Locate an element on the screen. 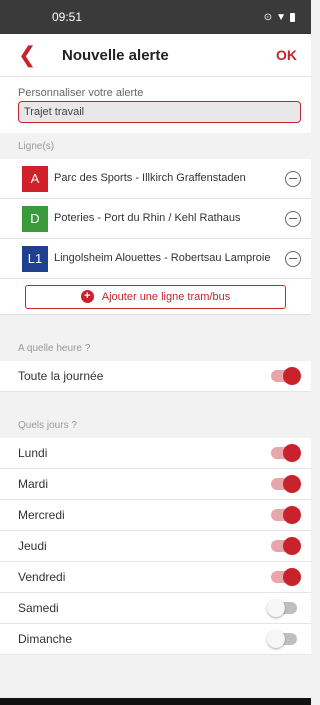  day-row: Mercredi is located at coordinates (155, 515).